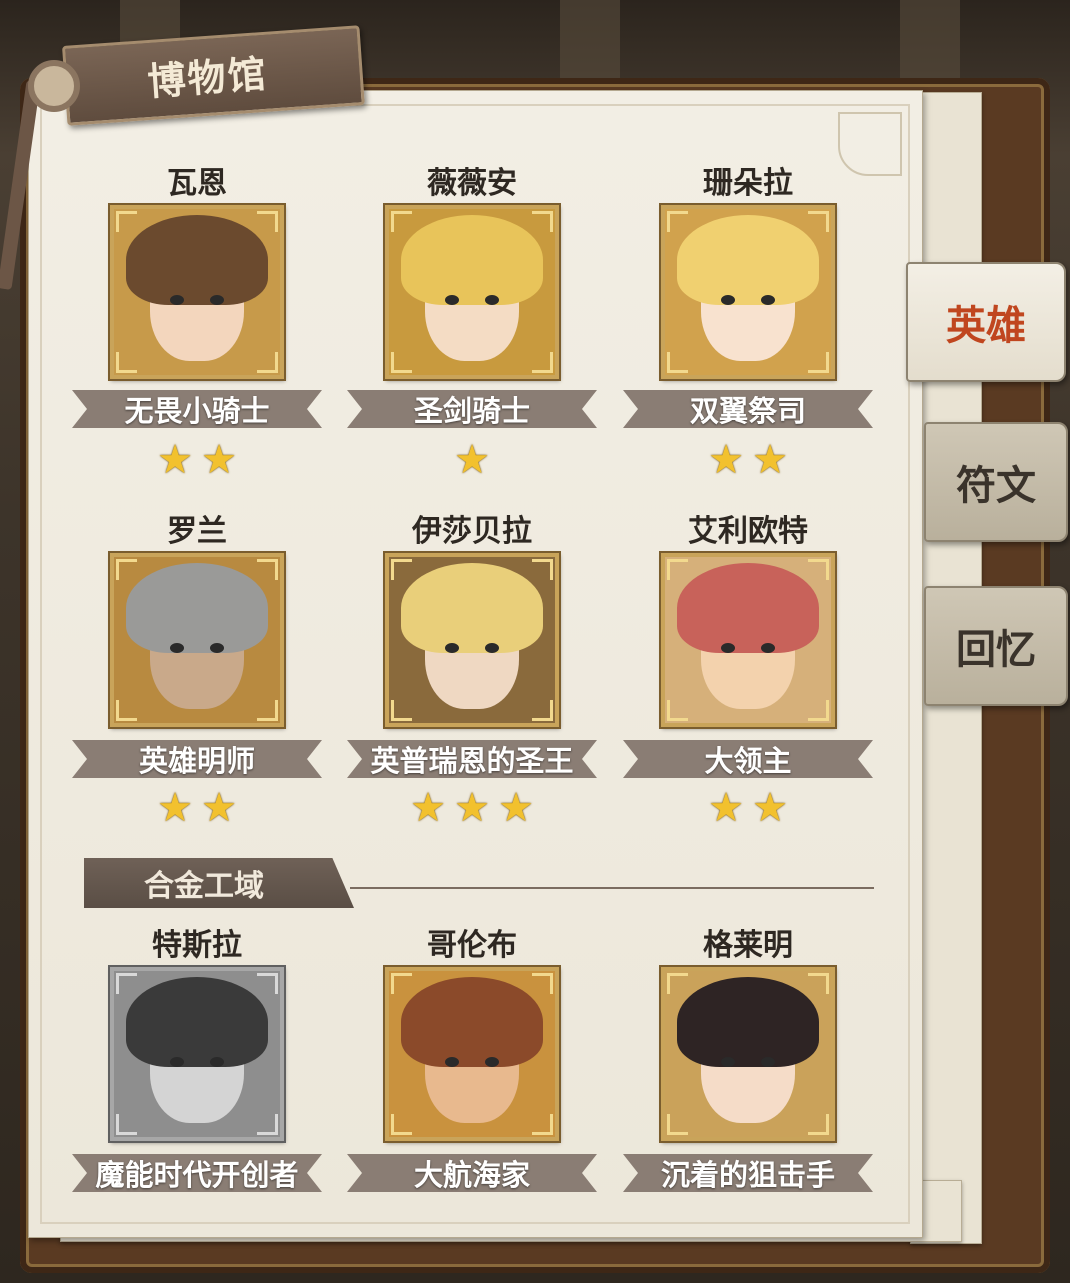  I want to click on tab-heroes: 英雄, so click(986, 322).